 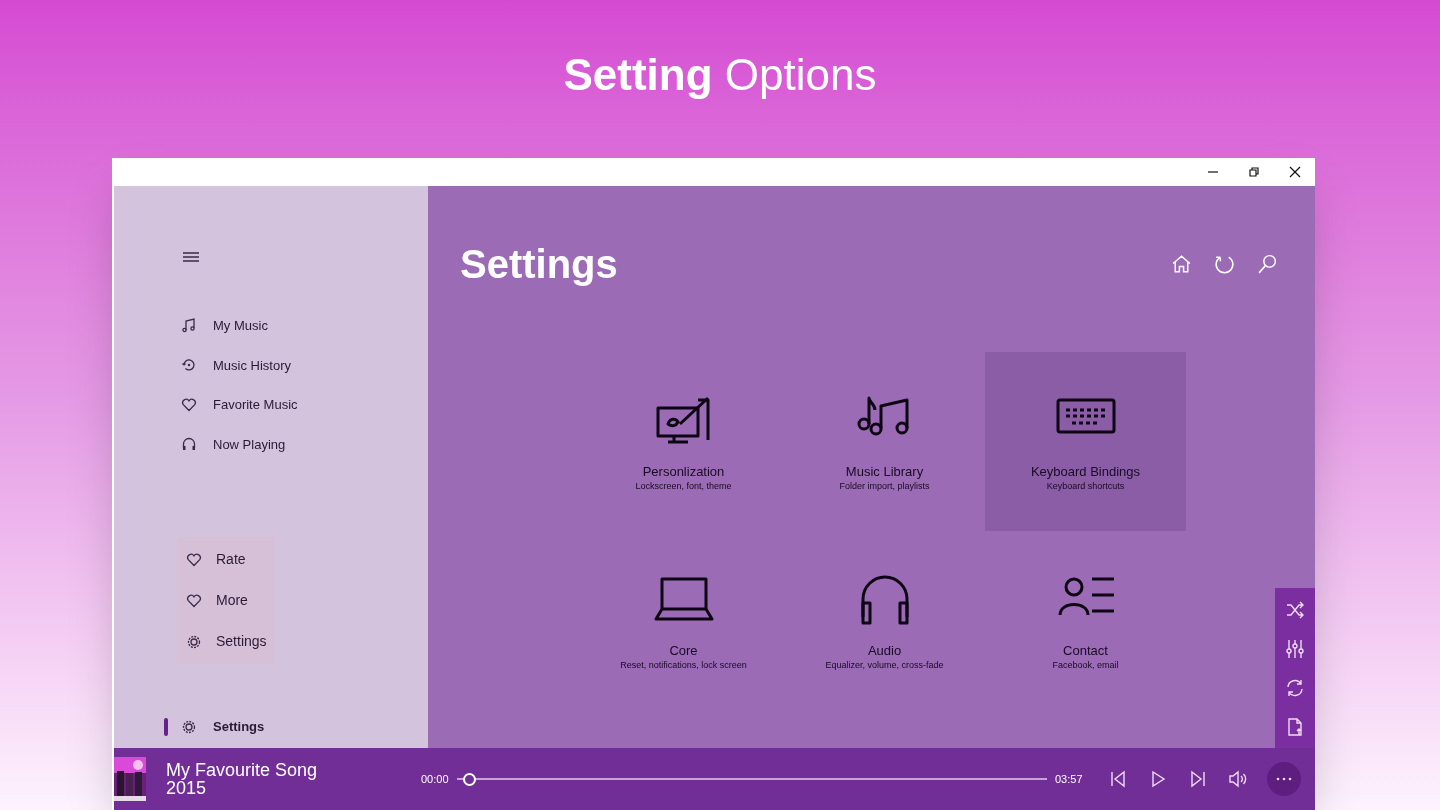 I want to click on sidebar-item: More, so click(x=232, y=600).